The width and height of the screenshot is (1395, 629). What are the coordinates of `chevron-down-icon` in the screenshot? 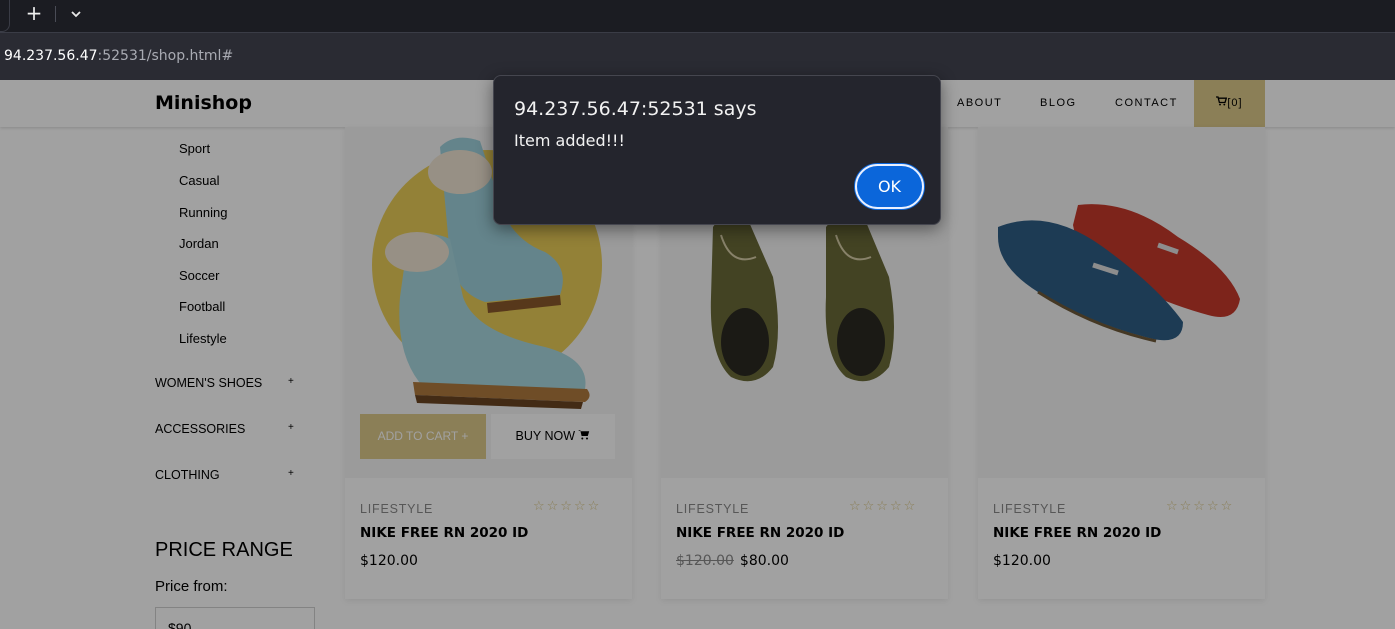 It's located at (76, 14).